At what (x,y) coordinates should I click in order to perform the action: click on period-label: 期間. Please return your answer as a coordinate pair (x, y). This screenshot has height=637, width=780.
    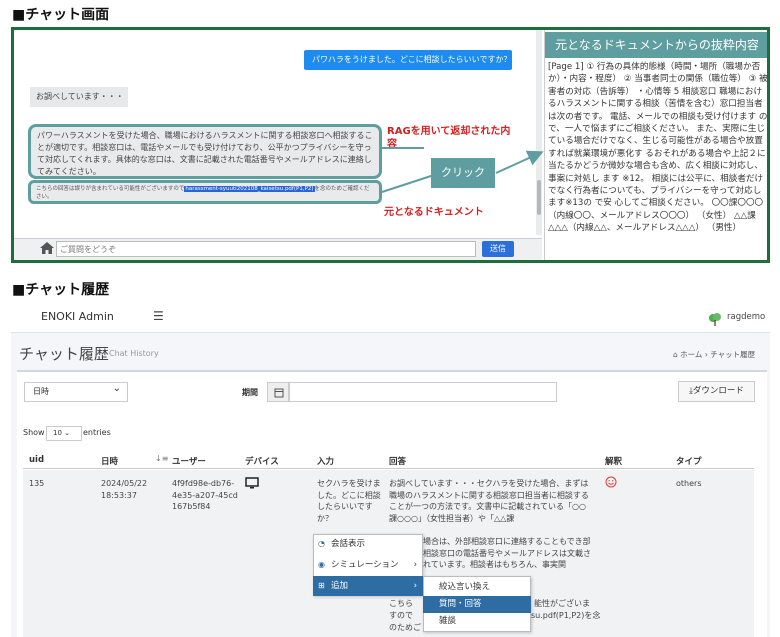
    Looking at the image, I should click on (250, 392).